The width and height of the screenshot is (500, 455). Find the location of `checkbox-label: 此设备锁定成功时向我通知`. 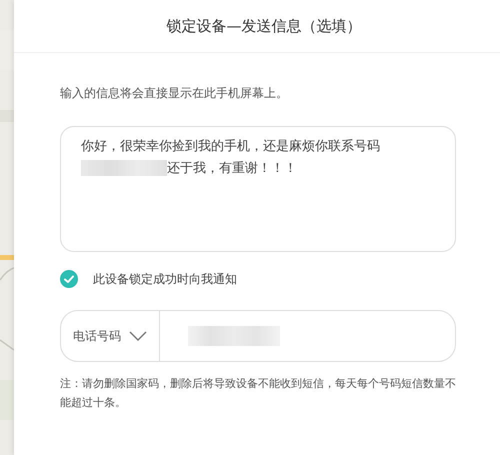

checkbox-label: 此设备锁定成功时向我通知 is located at coordinates (165, 279).